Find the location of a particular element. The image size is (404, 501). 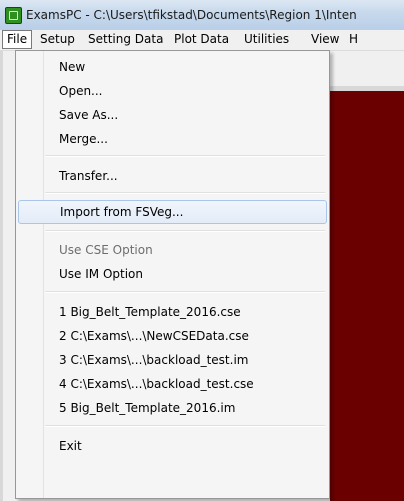

menu-utilities: Utilities is located at coordinates (266, 39).